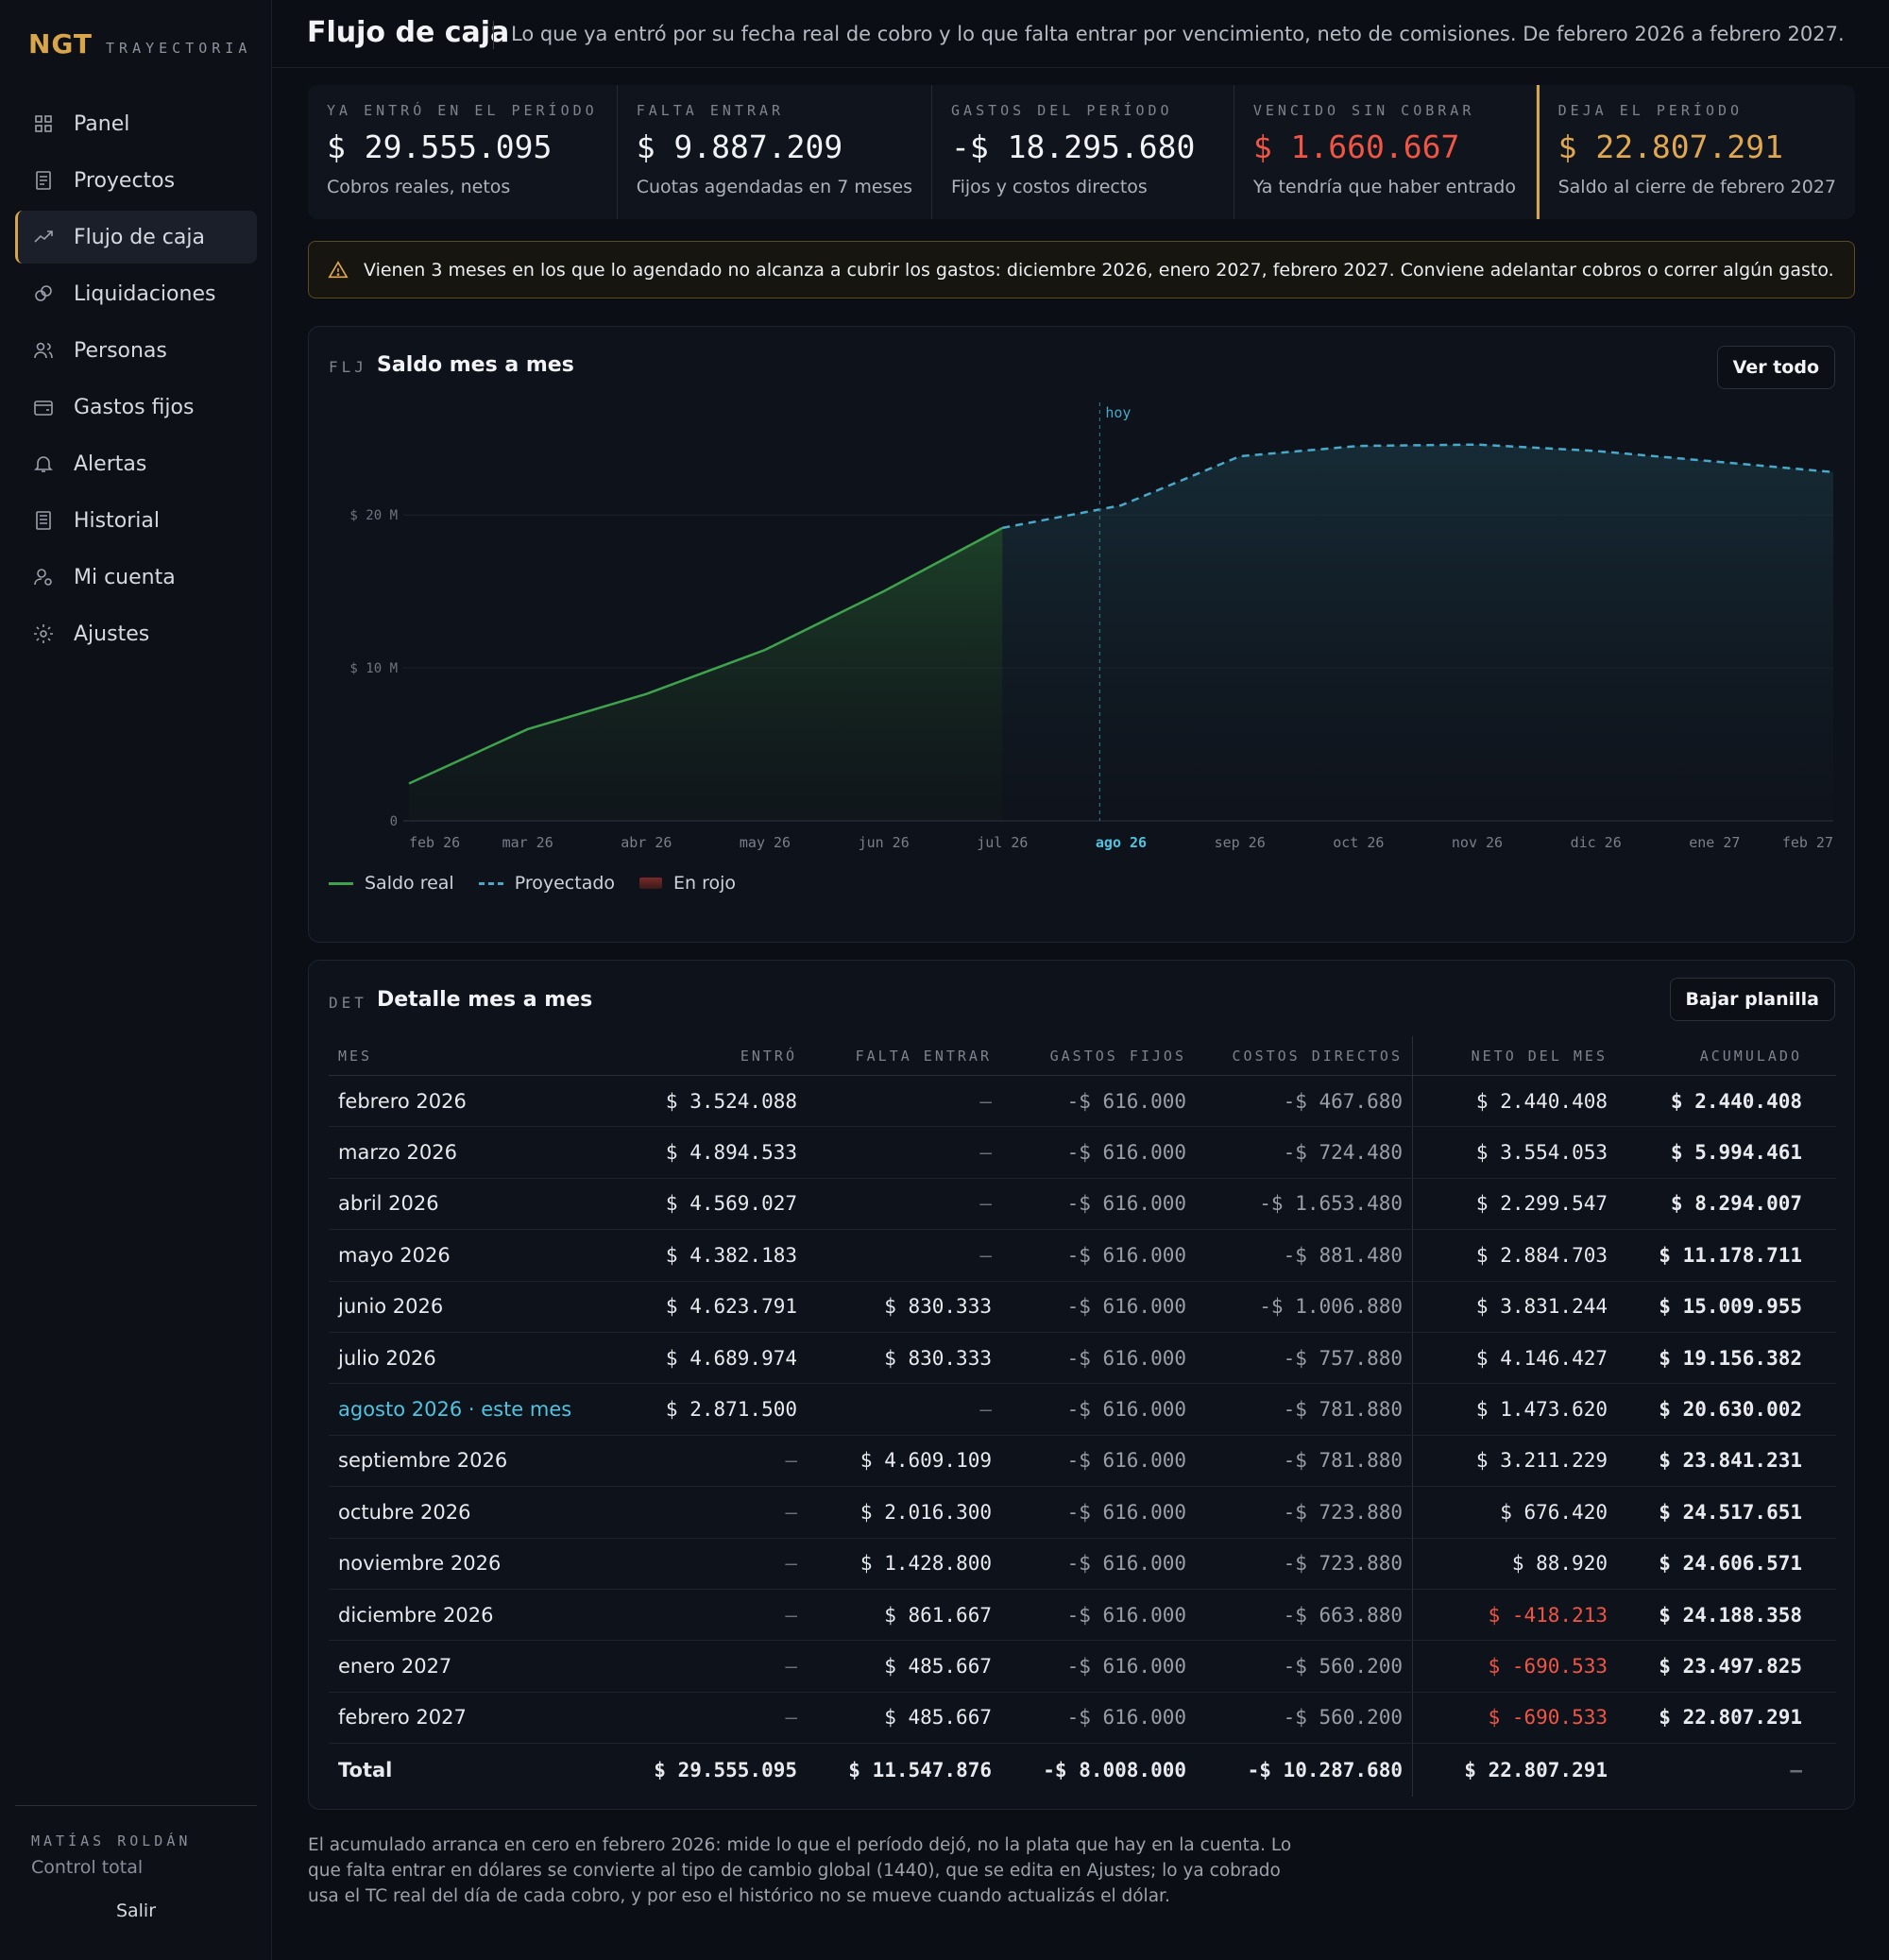  Describe the element at coordinates (136, 237) in the screenshot. I see `sidebar-item-flujo-de-caja: Flujo de caja` at that location.